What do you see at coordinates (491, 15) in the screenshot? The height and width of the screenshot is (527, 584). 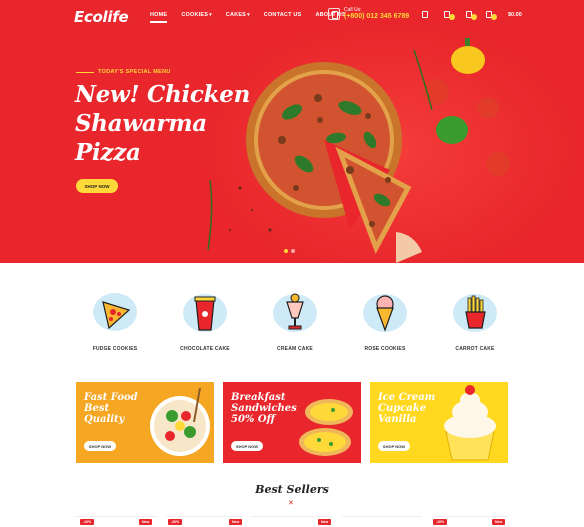 I see `cart-icon` at bounding box center [491, 15].